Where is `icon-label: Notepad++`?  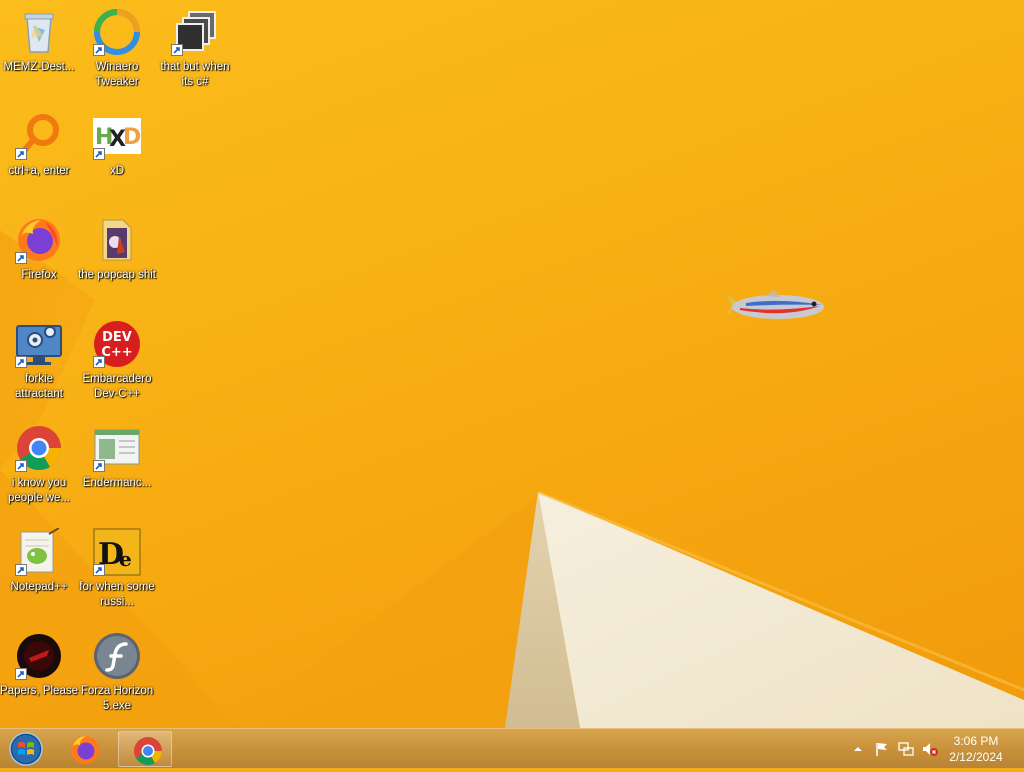
icon-label: Notepad++ is located at coordinates (39, 587).